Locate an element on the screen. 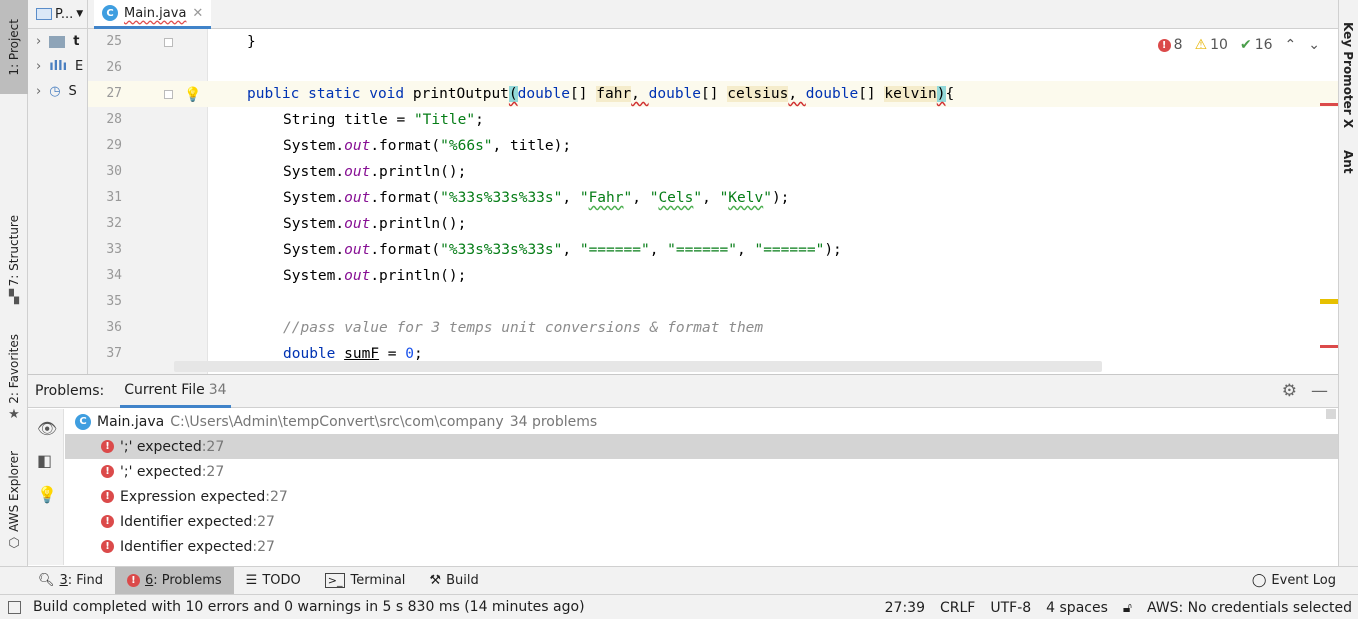 The height and width of the screenshot is (619, 1358). line-separator: CRLF is located at coordinates (957, 608).